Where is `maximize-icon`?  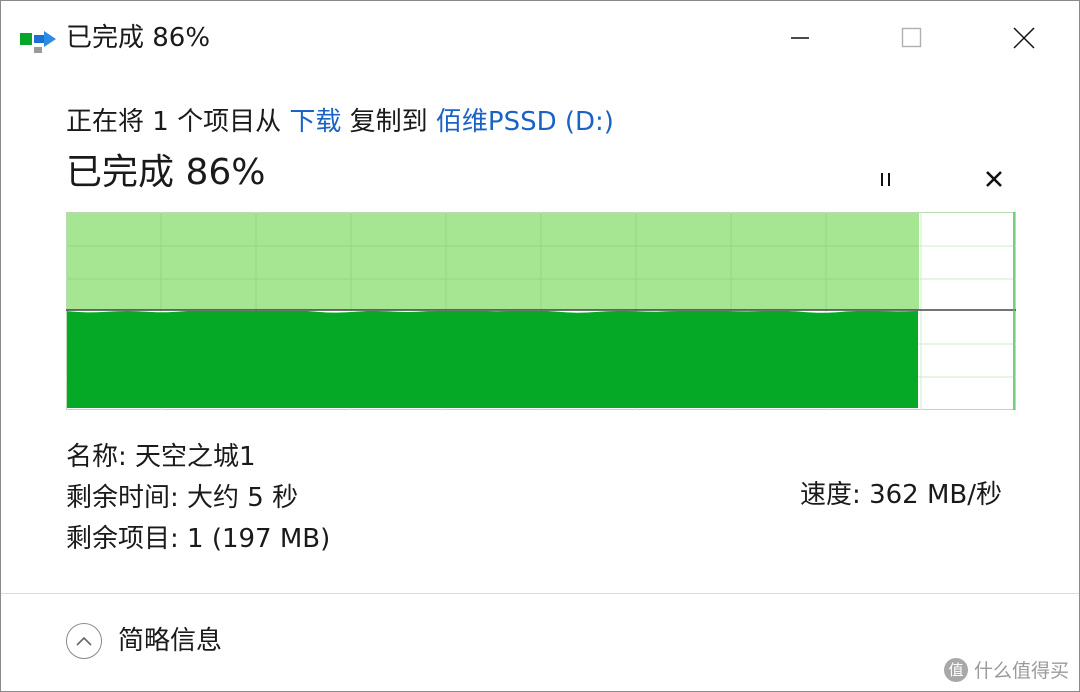
maximize-icon is located at coordinates (911, 37).